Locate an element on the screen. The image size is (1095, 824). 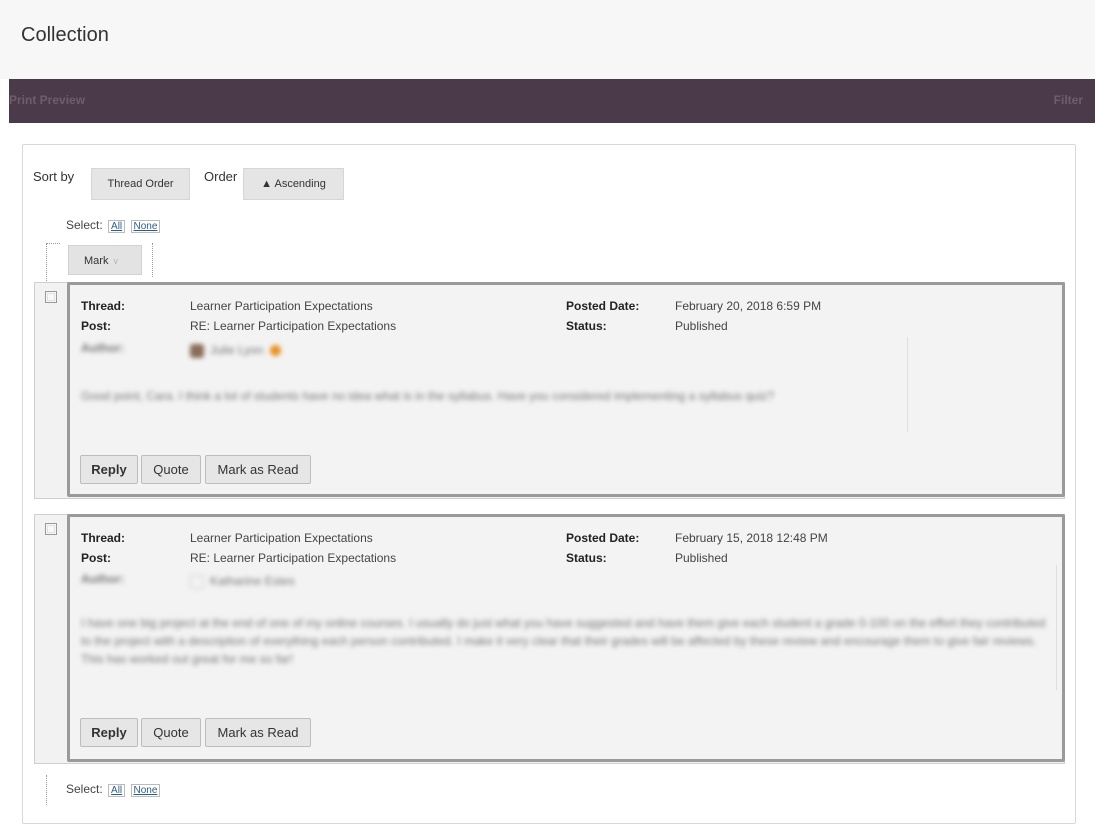
select-line-top: Select: All None is located at coordinates (113, 225).